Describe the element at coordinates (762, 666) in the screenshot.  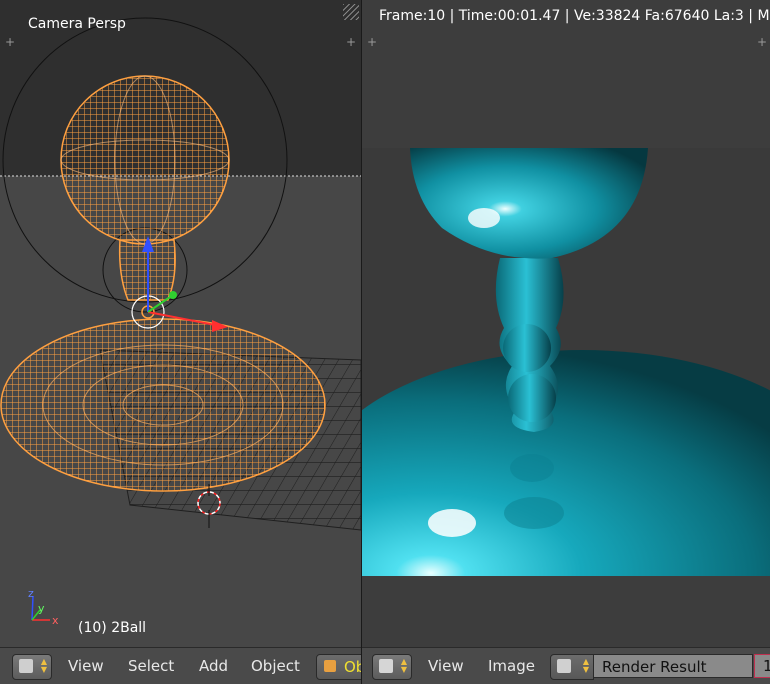
I see `render-slot-field: 1` at that location.